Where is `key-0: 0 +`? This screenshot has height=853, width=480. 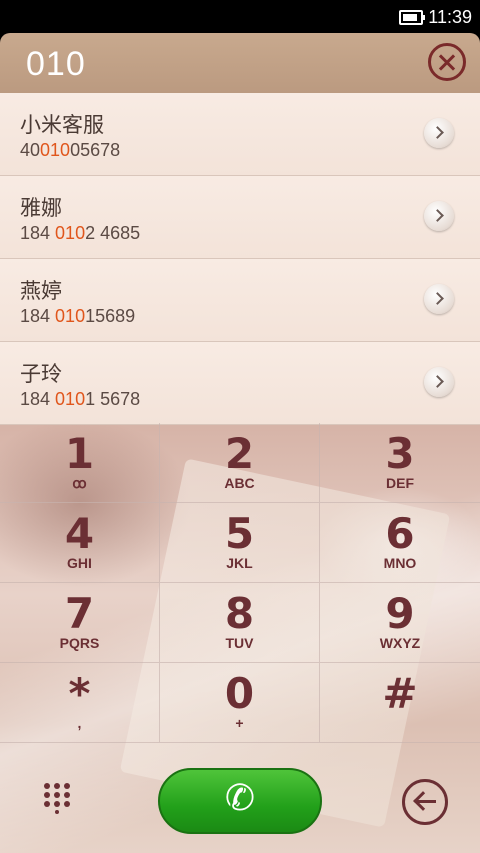 key-0: 0 + is located at coordinates (240, 703).